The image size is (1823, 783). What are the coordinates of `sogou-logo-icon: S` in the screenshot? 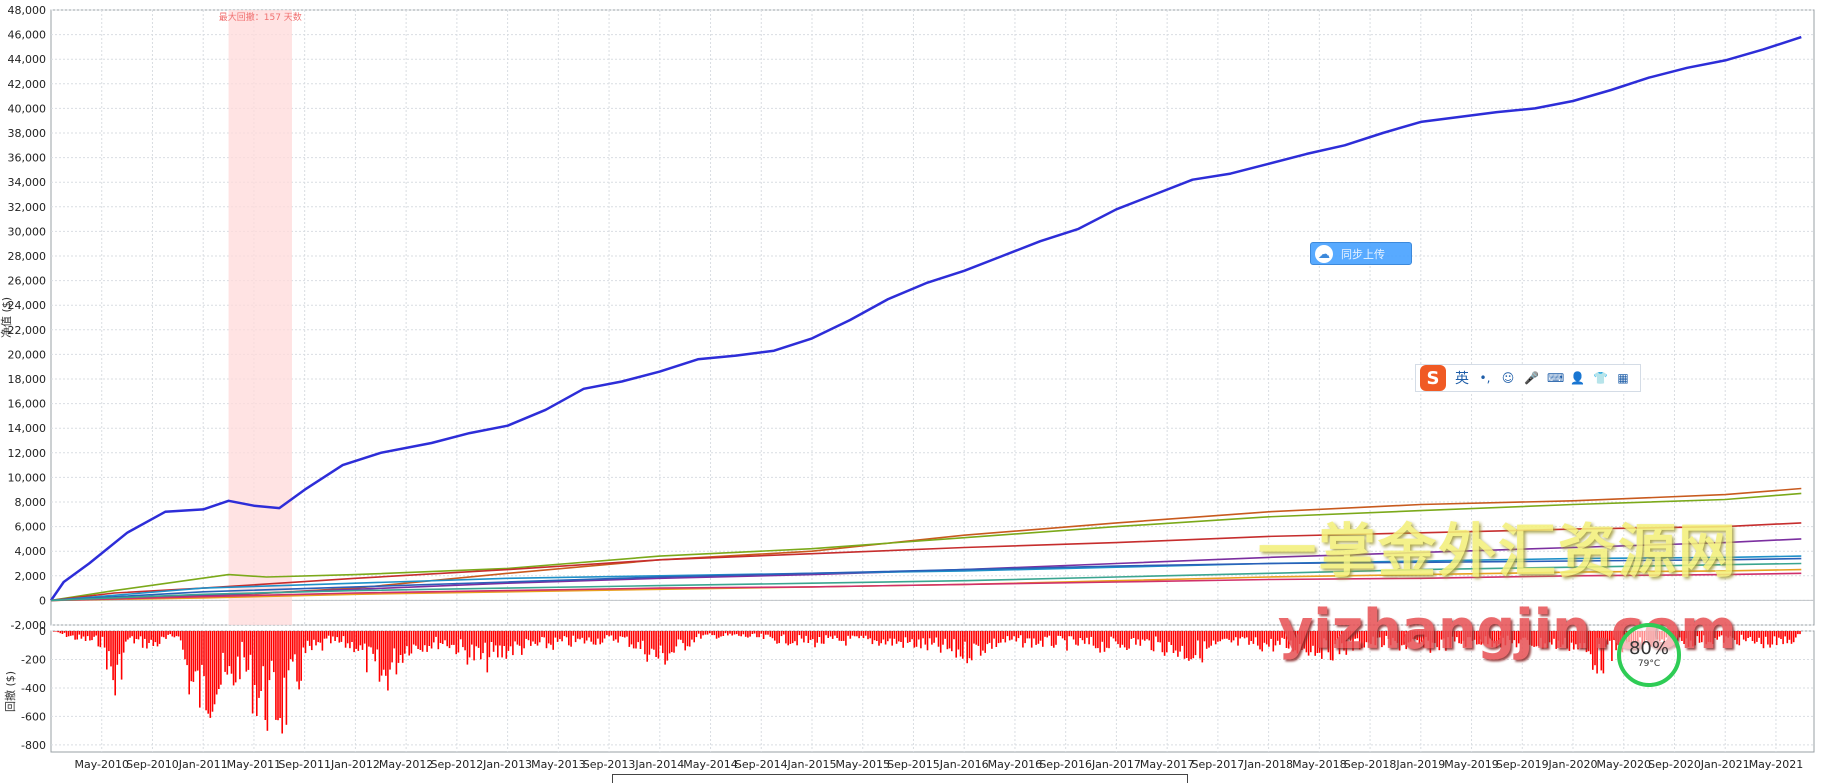 It's located at (1433, 378).